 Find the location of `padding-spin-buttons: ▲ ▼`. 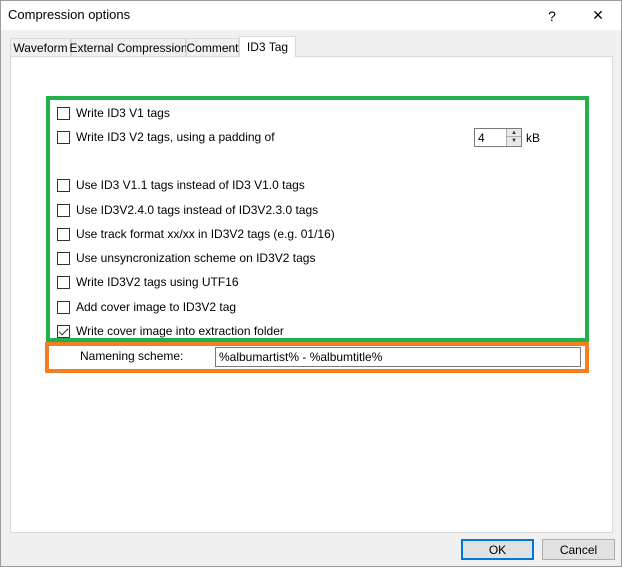

padding-spin-buttons: ▲ ▼ is located at coordinates (513, 137).